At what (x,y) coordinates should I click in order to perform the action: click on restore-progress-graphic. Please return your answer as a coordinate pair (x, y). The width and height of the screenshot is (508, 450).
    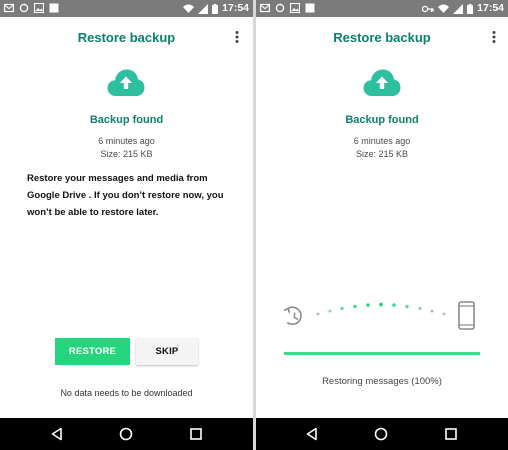
    Looking at the image, I should click on (379, 315).